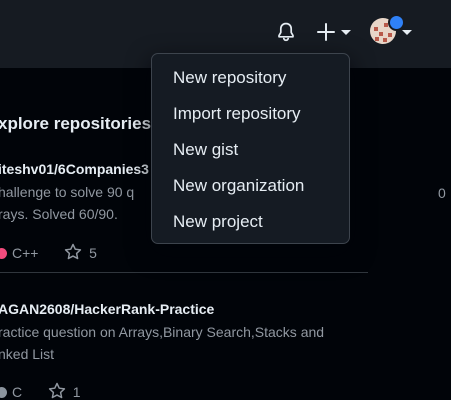 This screenshot has width=451, height=400. Describe the element at coordinates (25, 253) in the screenshot. I see `language-label: C++` at that location.